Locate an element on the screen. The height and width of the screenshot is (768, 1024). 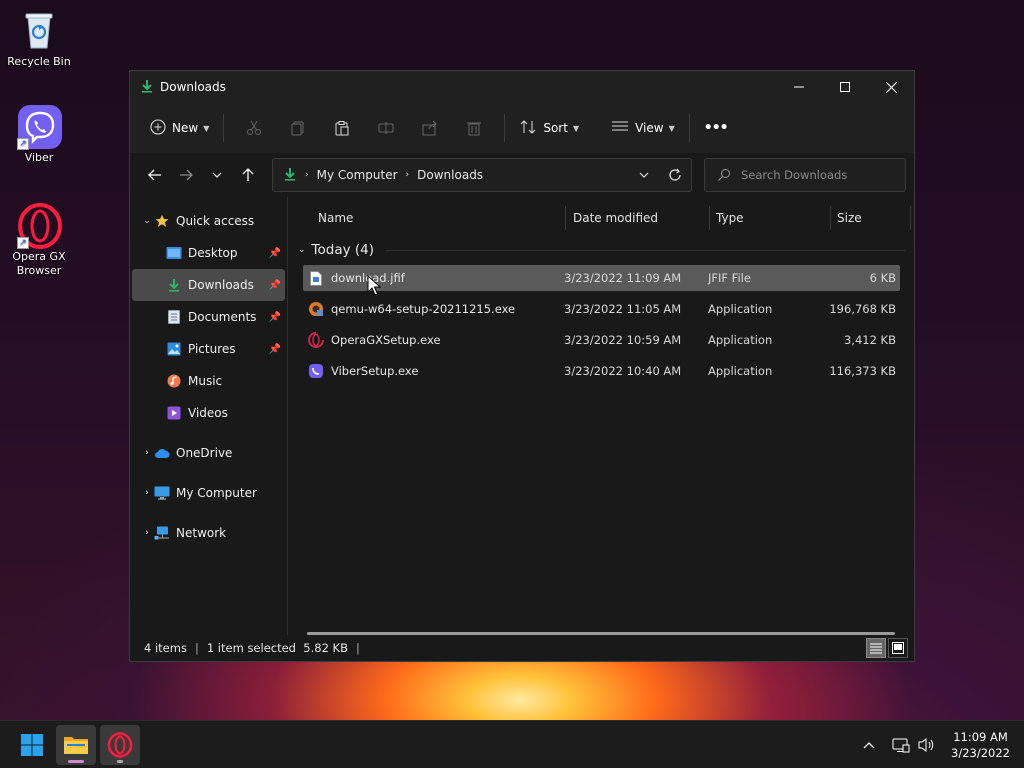
system-tray: 11:09 AM 3/23/2022 is located at coordinates (932, 745).